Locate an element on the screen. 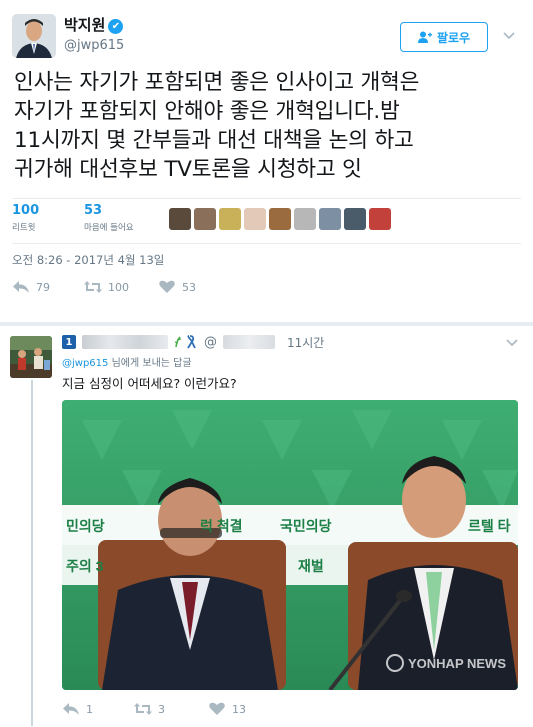  tweet-timestamp: 오전 8:26 - 2017년 4월 13일 is located at coordinates (88, 260).